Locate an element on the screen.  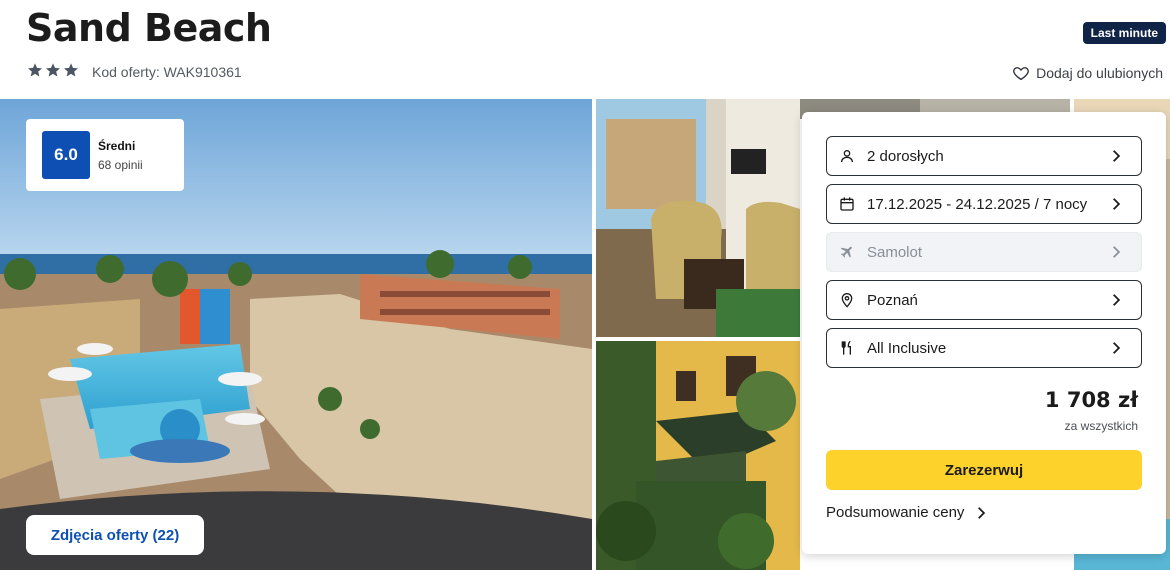
travellers-value: 2 dorosłych is located at coordinates (905, 156).